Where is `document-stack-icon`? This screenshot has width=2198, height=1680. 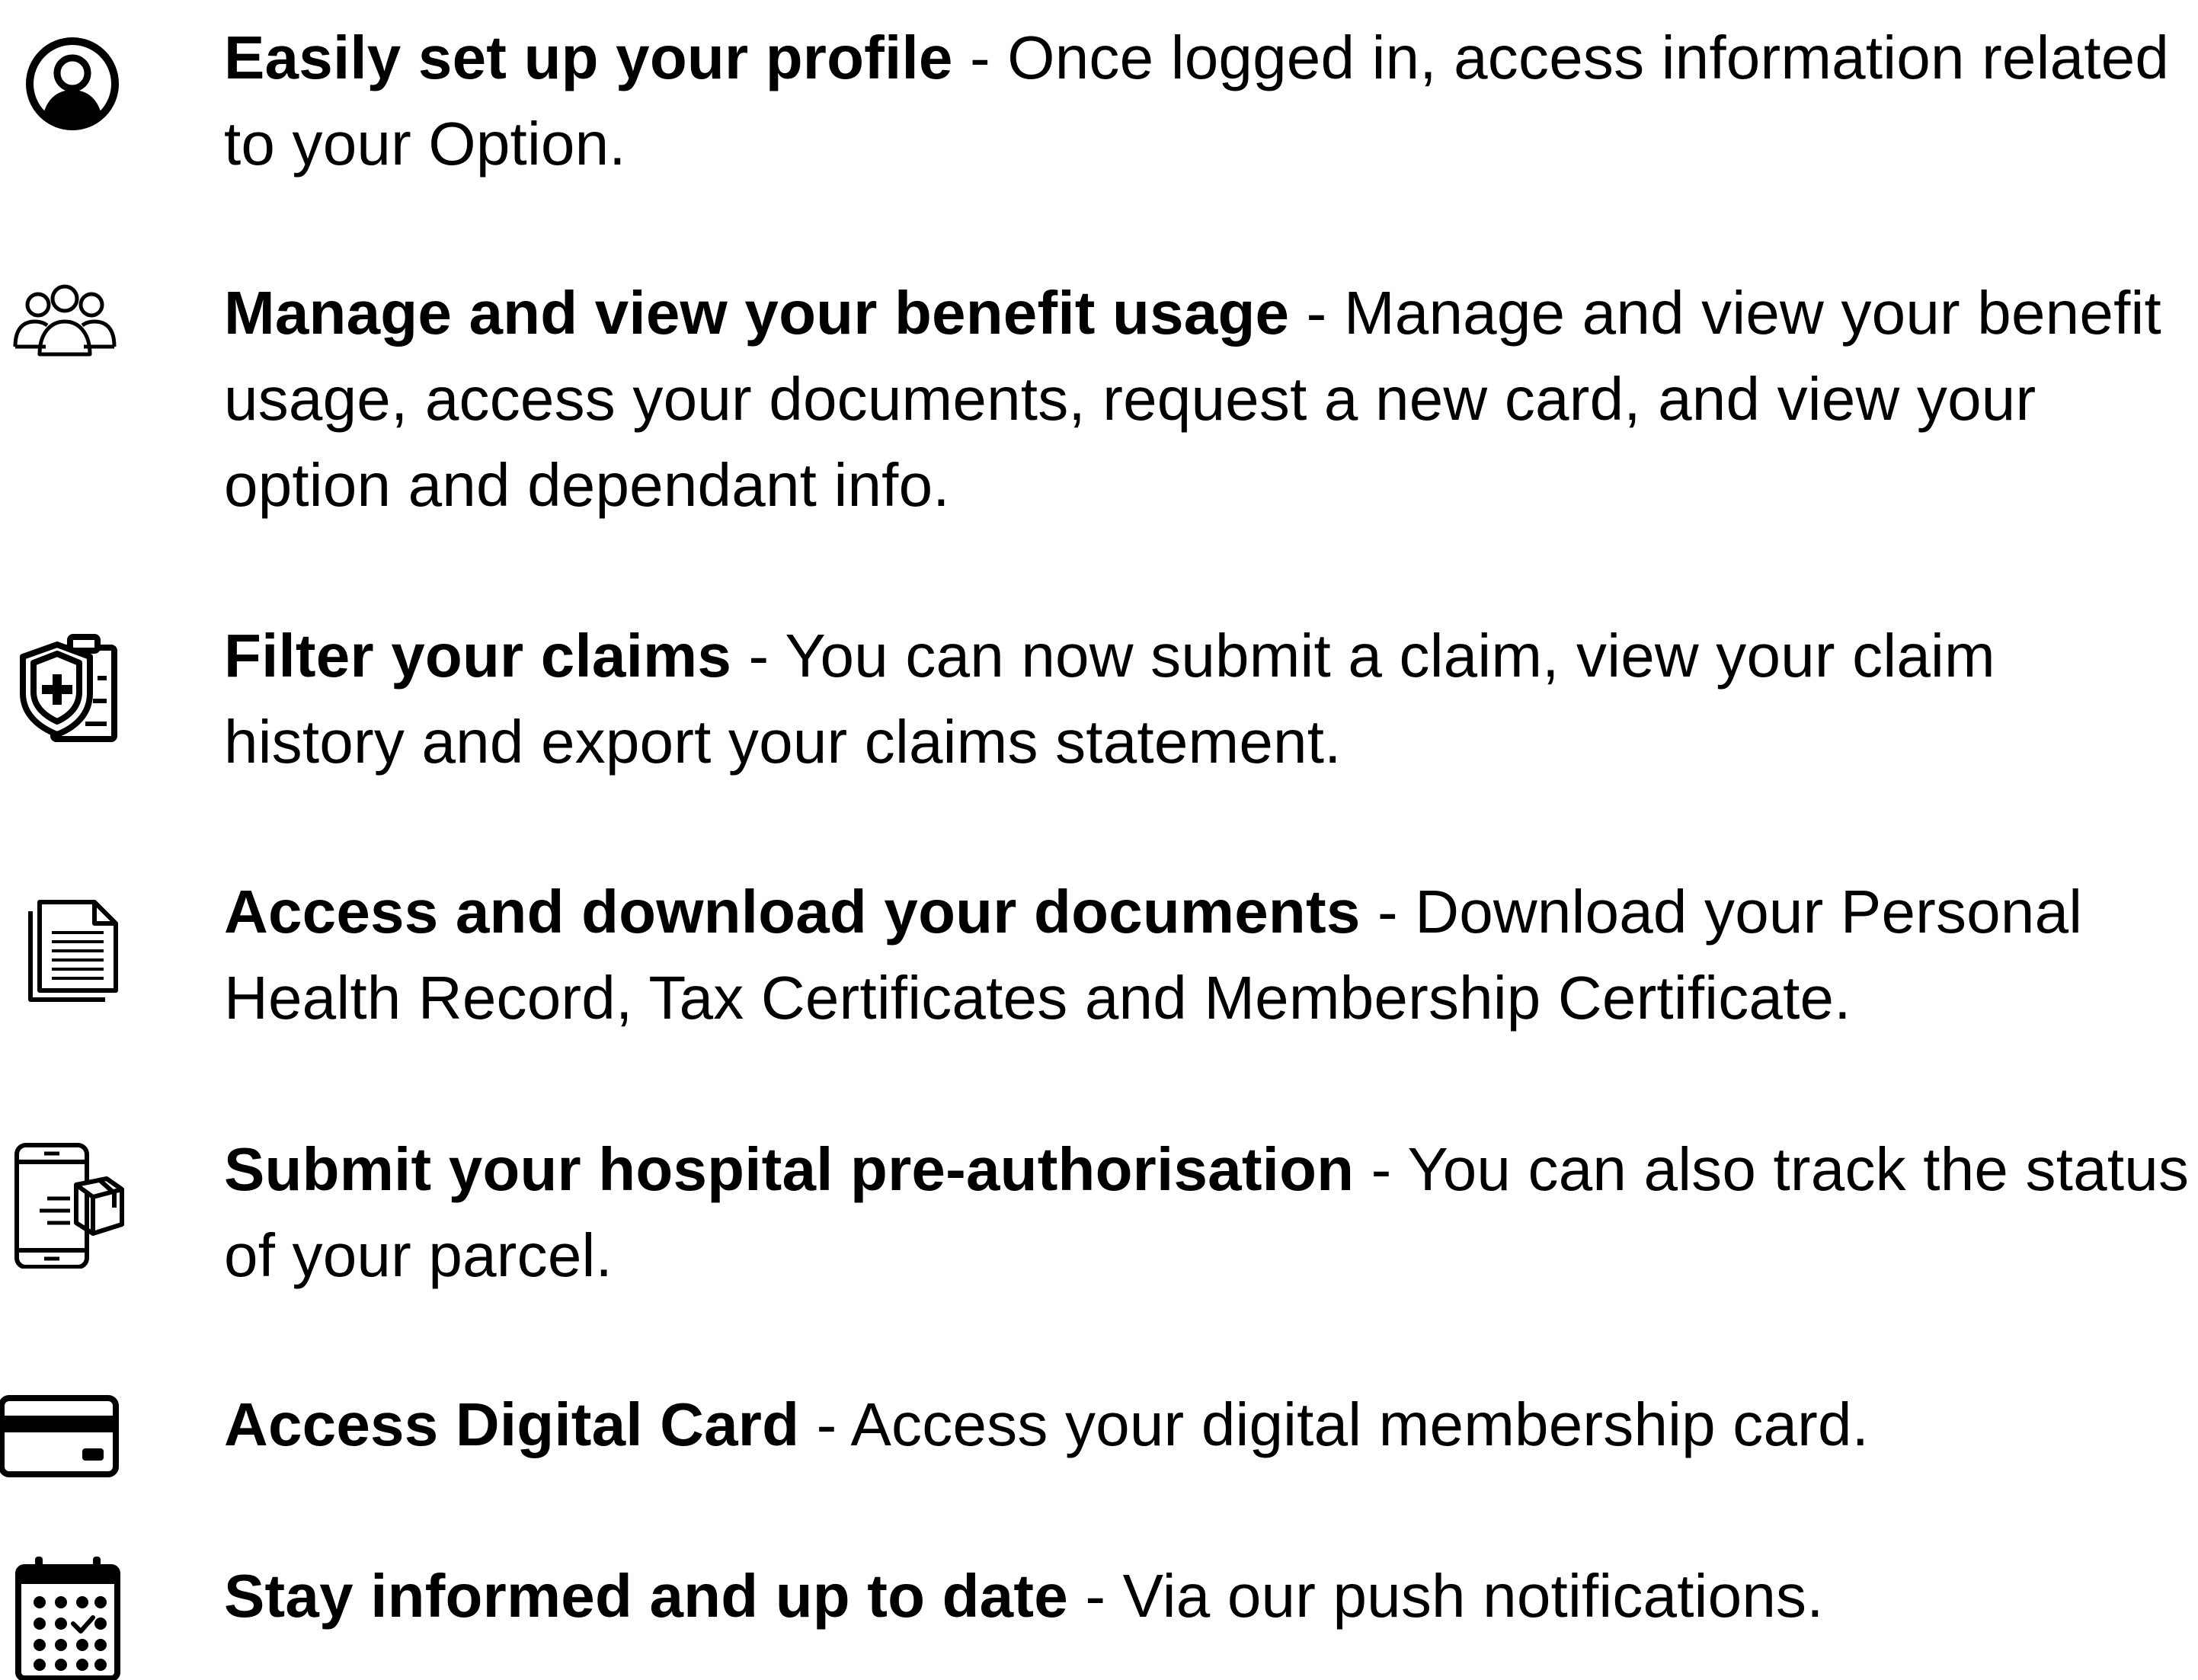 document-stack-icon is located at coordinates (65, 948).